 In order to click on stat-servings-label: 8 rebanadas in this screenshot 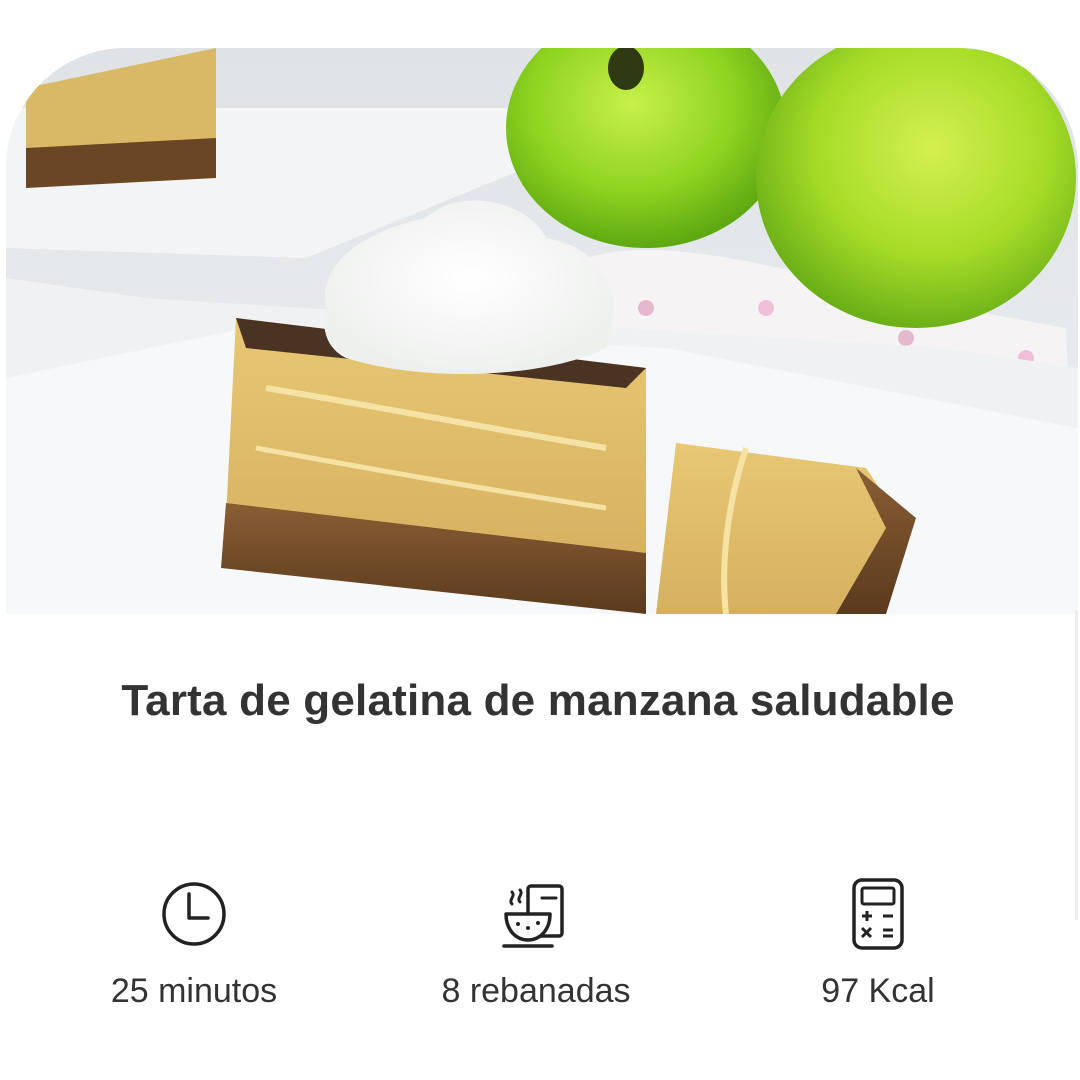, I will do `click(536, 991)`.